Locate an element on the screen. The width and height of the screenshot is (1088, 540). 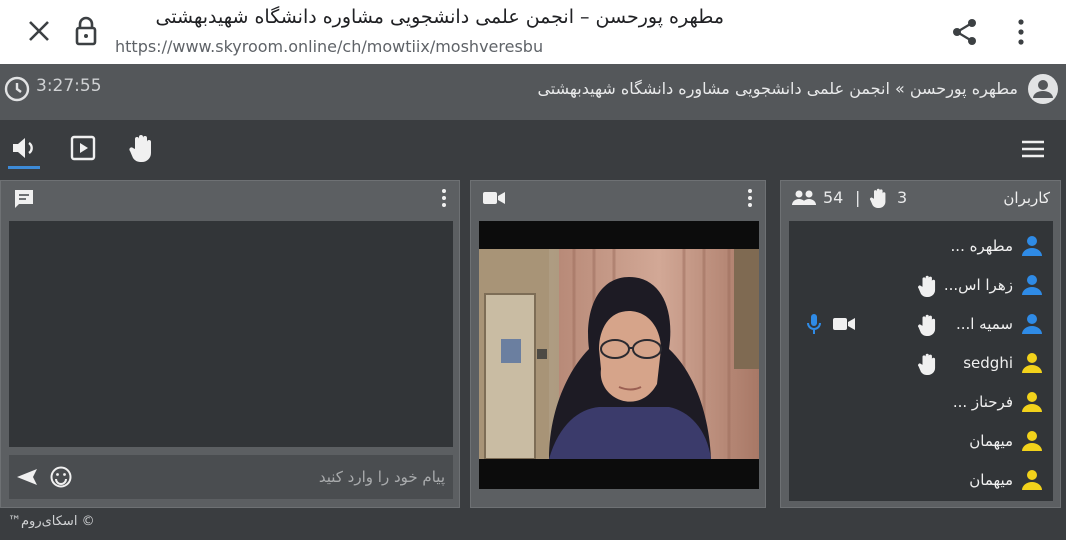
brand-label: ™اسکای‌روم © is located at coordinates (51, 521).